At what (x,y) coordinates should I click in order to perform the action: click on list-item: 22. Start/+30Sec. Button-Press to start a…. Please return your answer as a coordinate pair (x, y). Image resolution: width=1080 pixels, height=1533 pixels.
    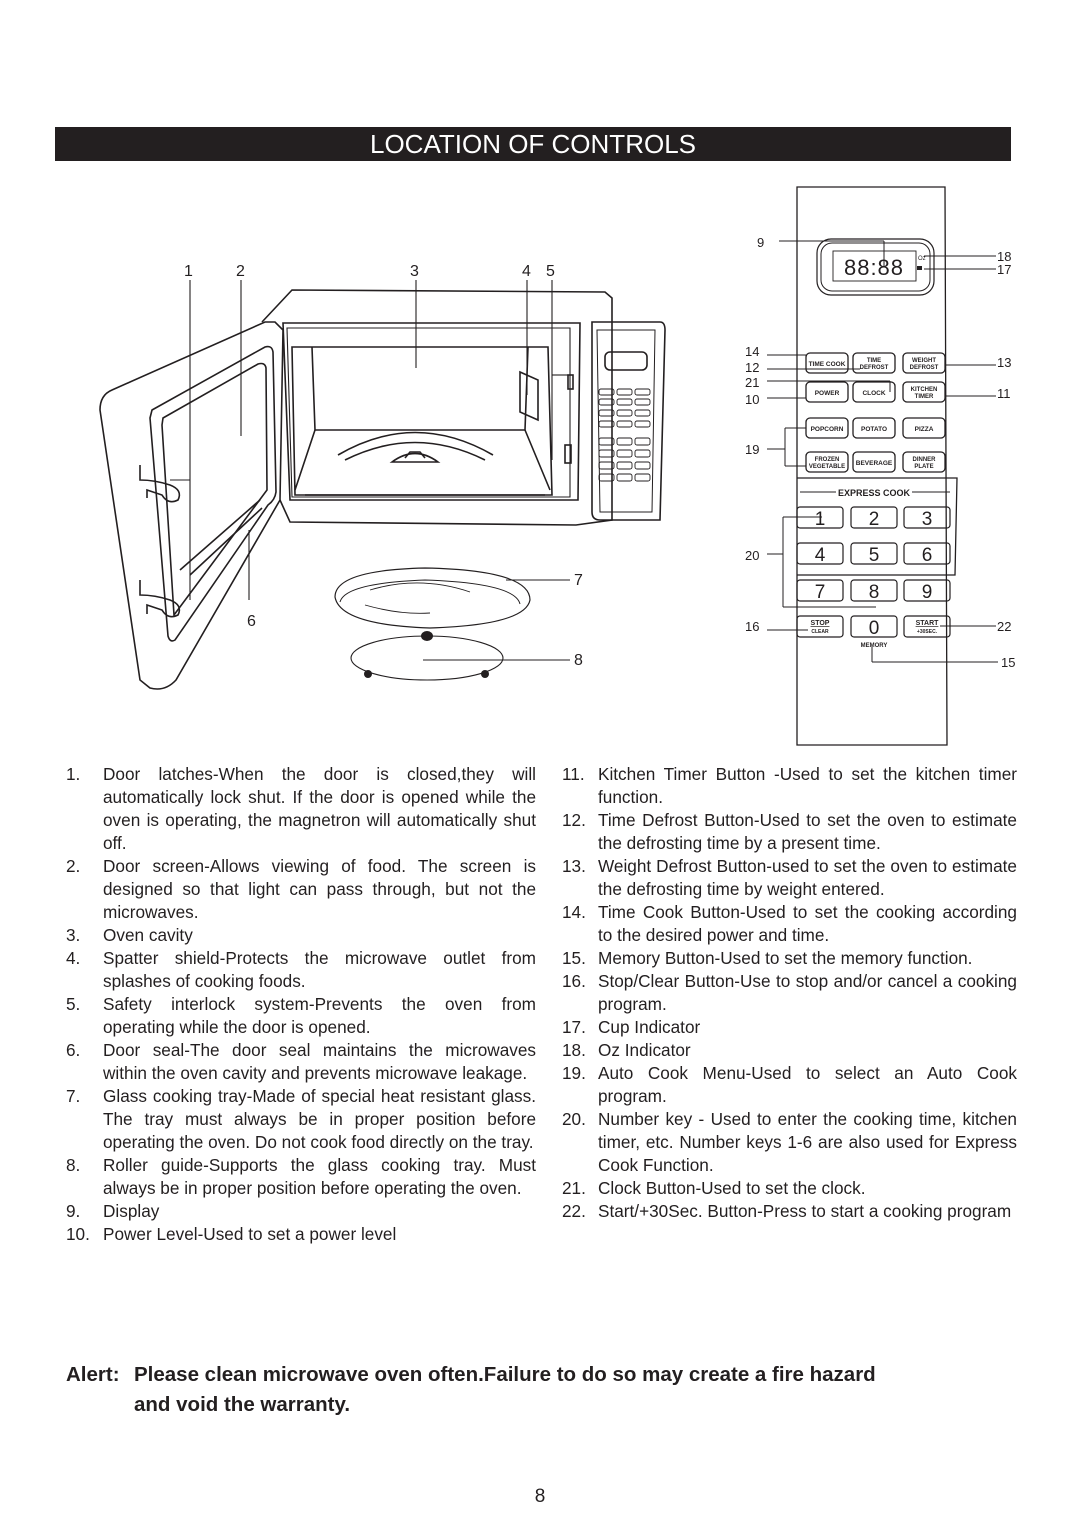
    Looking at the image, I should click on (789, 1211).